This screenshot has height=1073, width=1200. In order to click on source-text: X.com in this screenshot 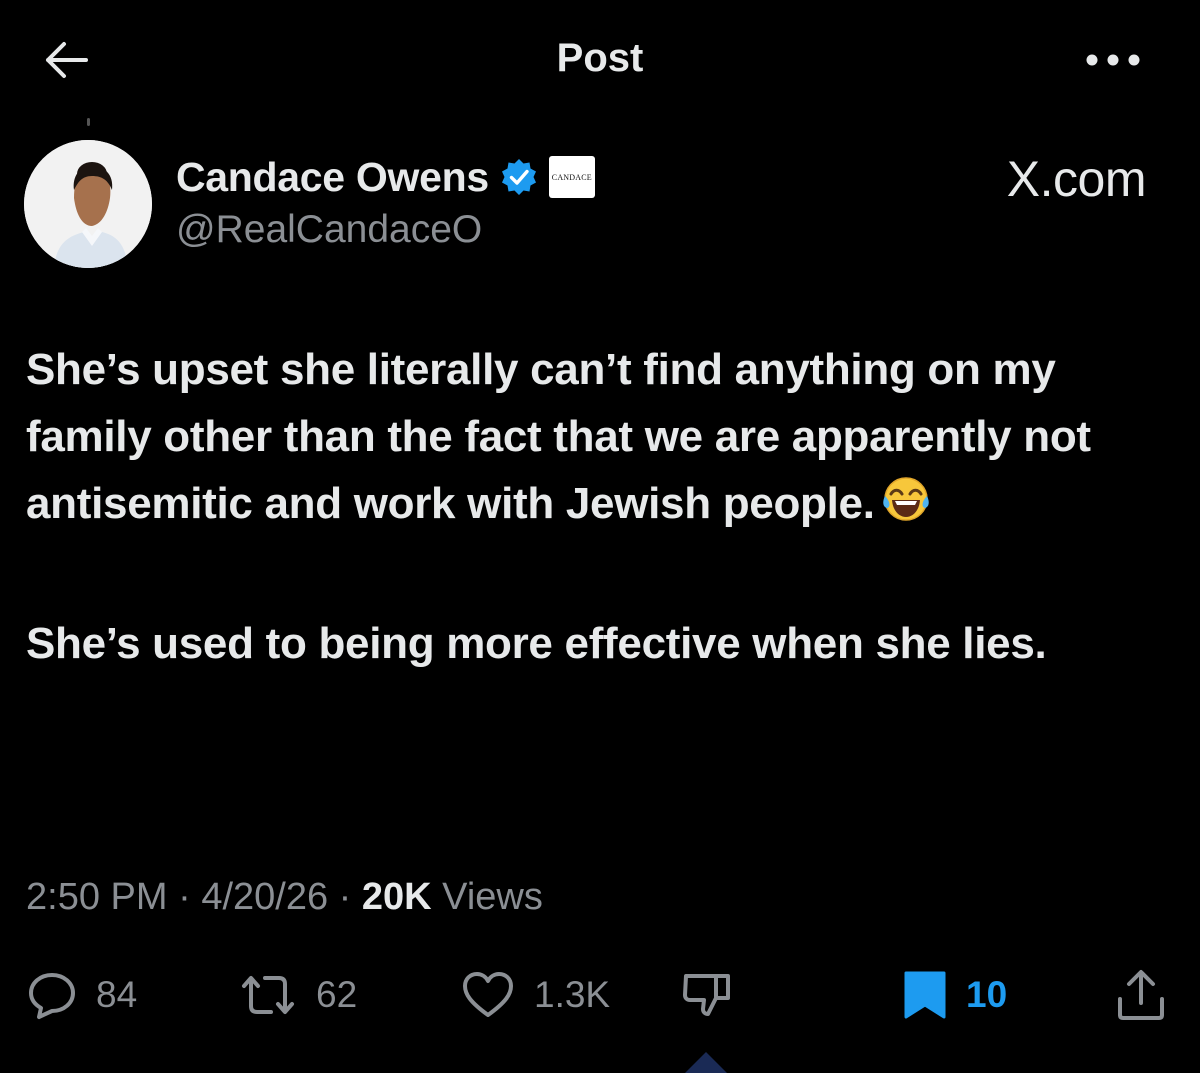, I will do `click(1076, 179)`.